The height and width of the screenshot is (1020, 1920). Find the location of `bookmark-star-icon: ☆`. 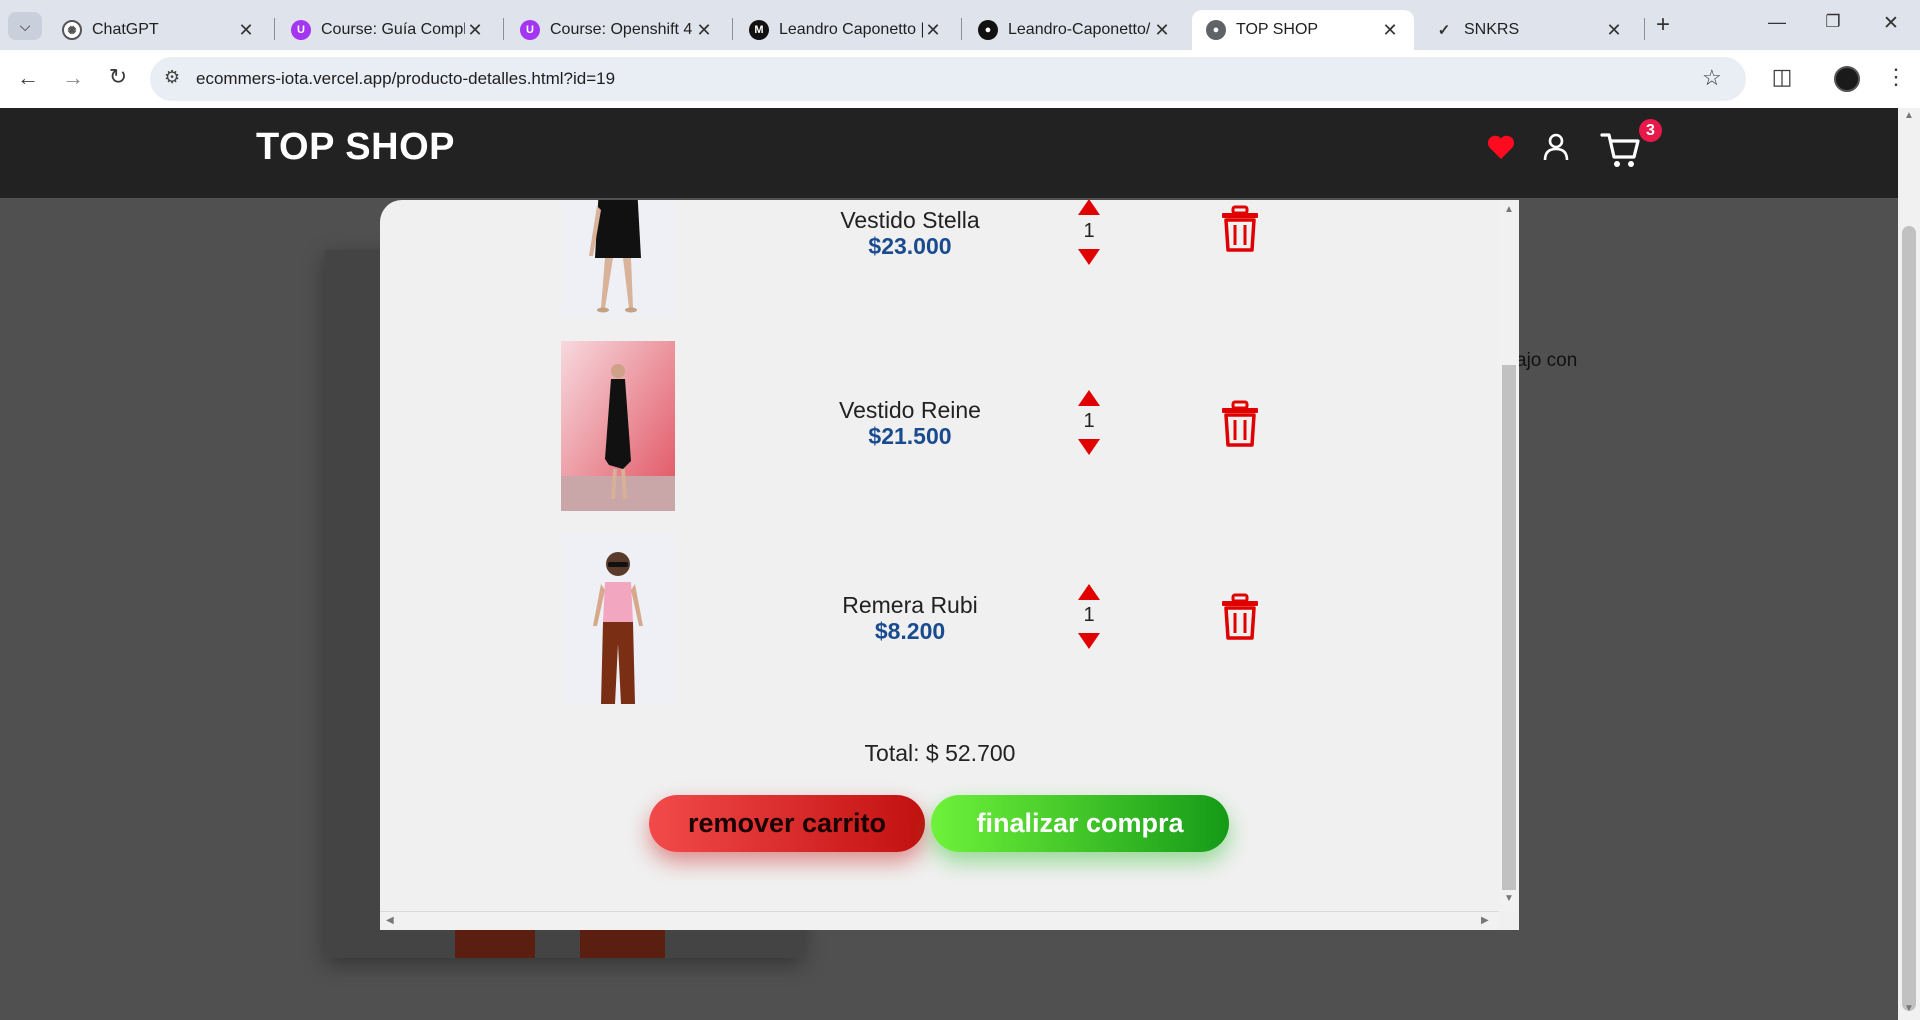

bookmark-star-icon: ☆ is located at coordinates (1712, 78).